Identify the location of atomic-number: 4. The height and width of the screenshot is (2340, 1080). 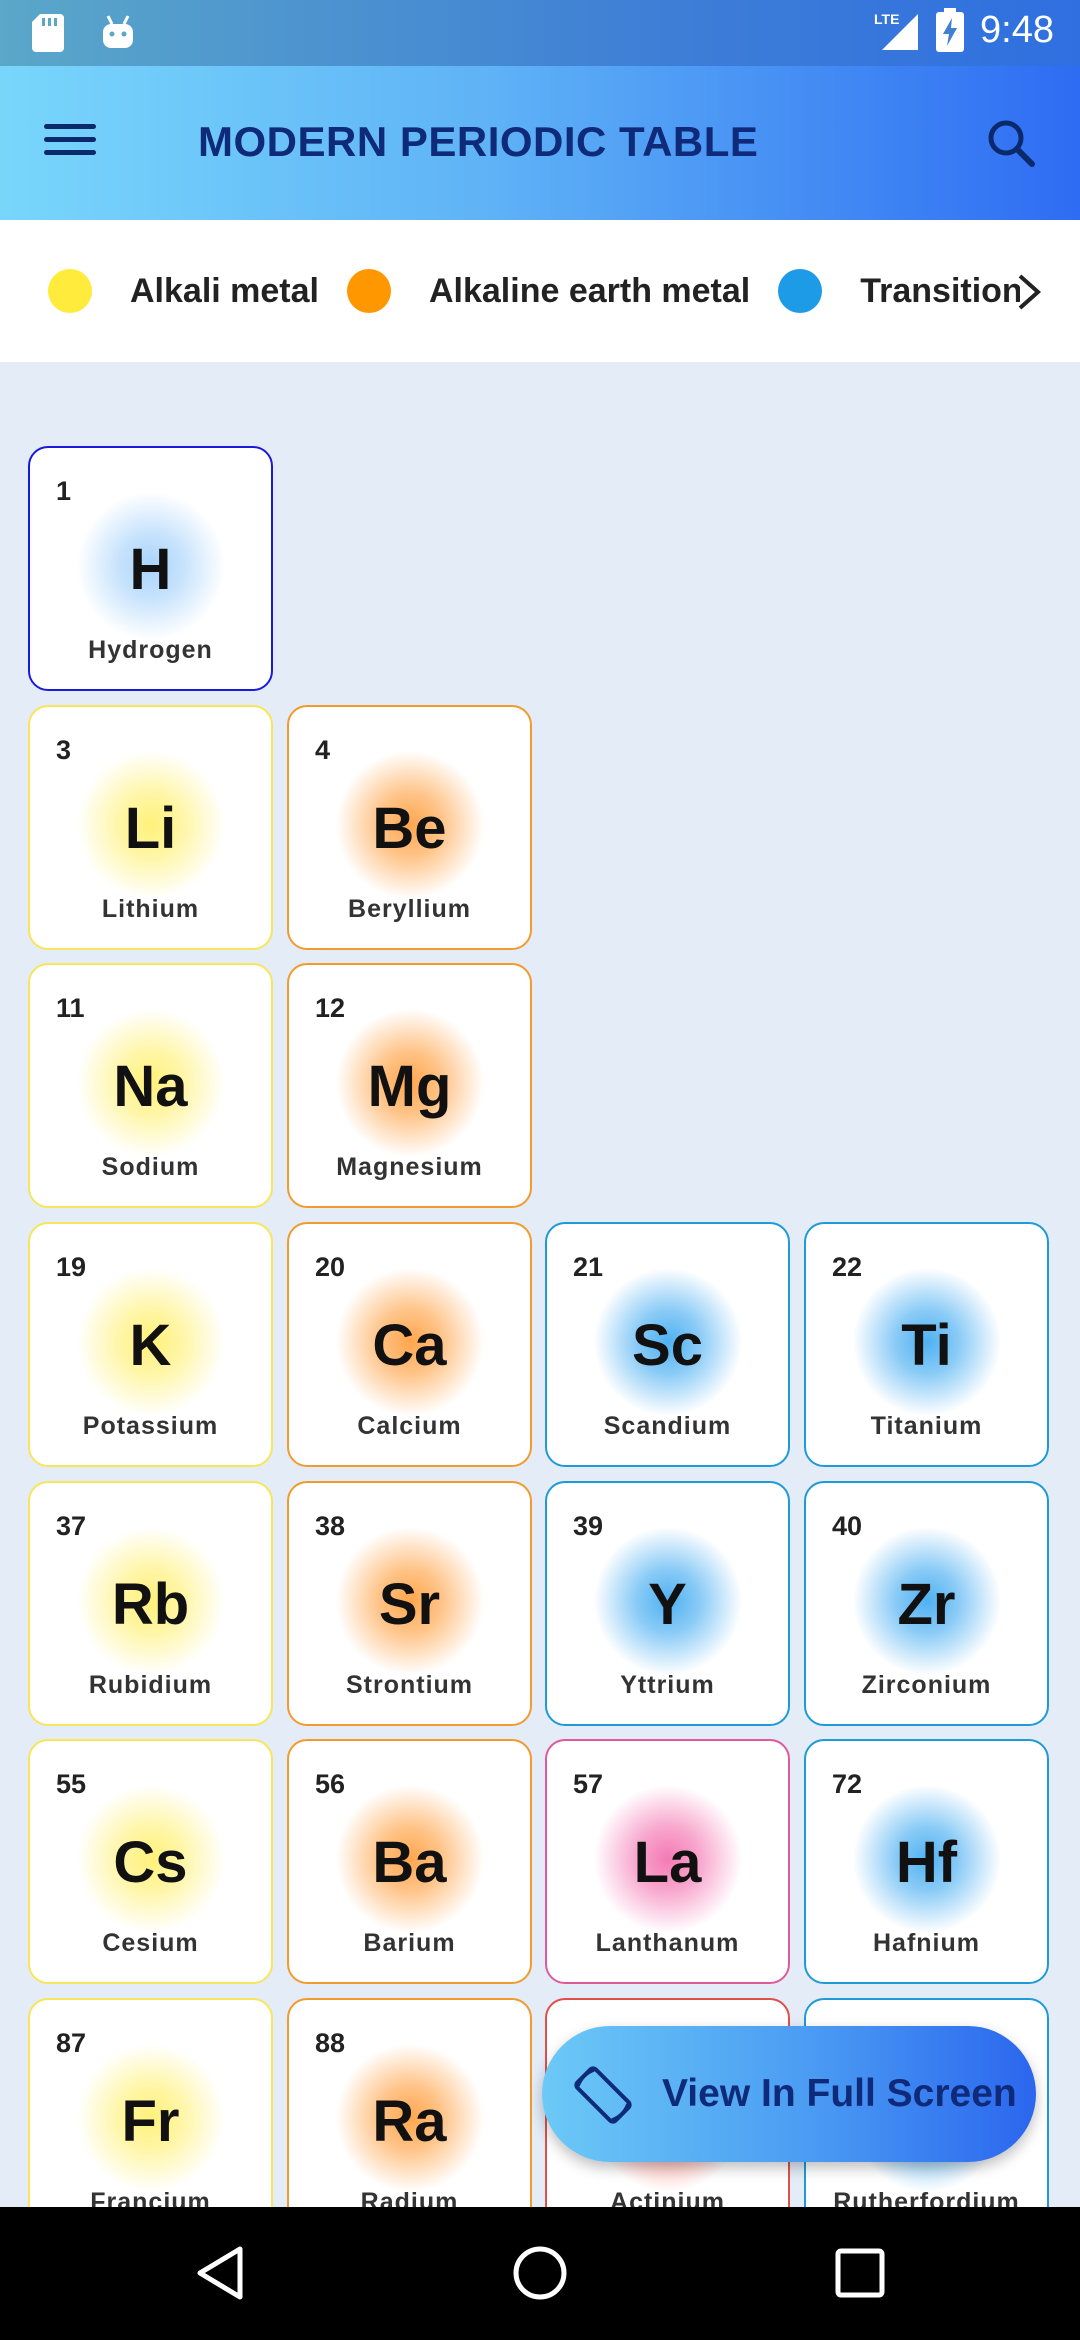
(323, 750).